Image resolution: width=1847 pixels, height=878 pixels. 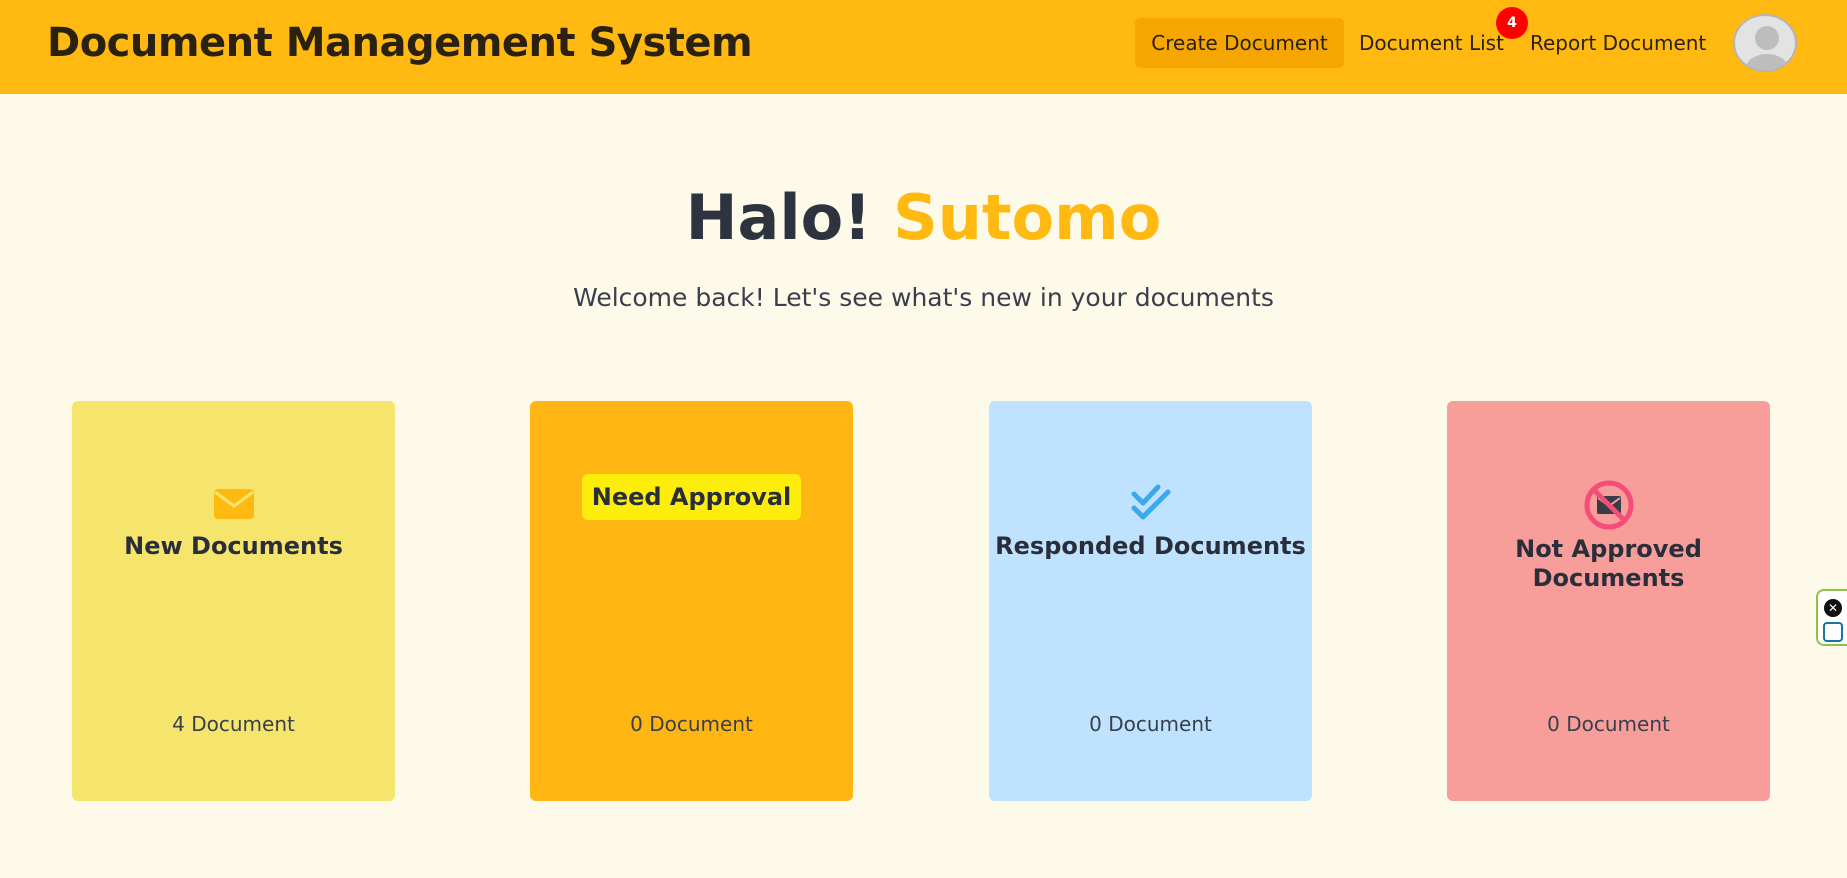 What do you see at coordinates (1608, 563) in the screenshot?
I see `card-title: Not Approved Documents` at bounding box center [1608, 563].